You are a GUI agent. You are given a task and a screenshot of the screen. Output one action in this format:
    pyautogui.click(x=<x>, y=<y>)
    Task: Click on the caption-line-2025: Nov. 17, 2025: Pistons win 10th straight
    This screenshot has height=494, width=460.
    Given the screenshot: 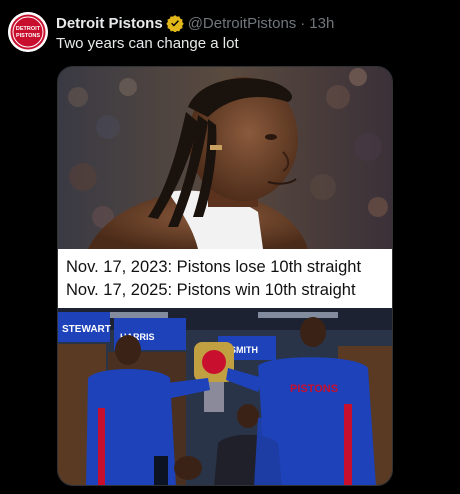 What is the action you would take?
    pyautogui.click(x=211, y=290)
    